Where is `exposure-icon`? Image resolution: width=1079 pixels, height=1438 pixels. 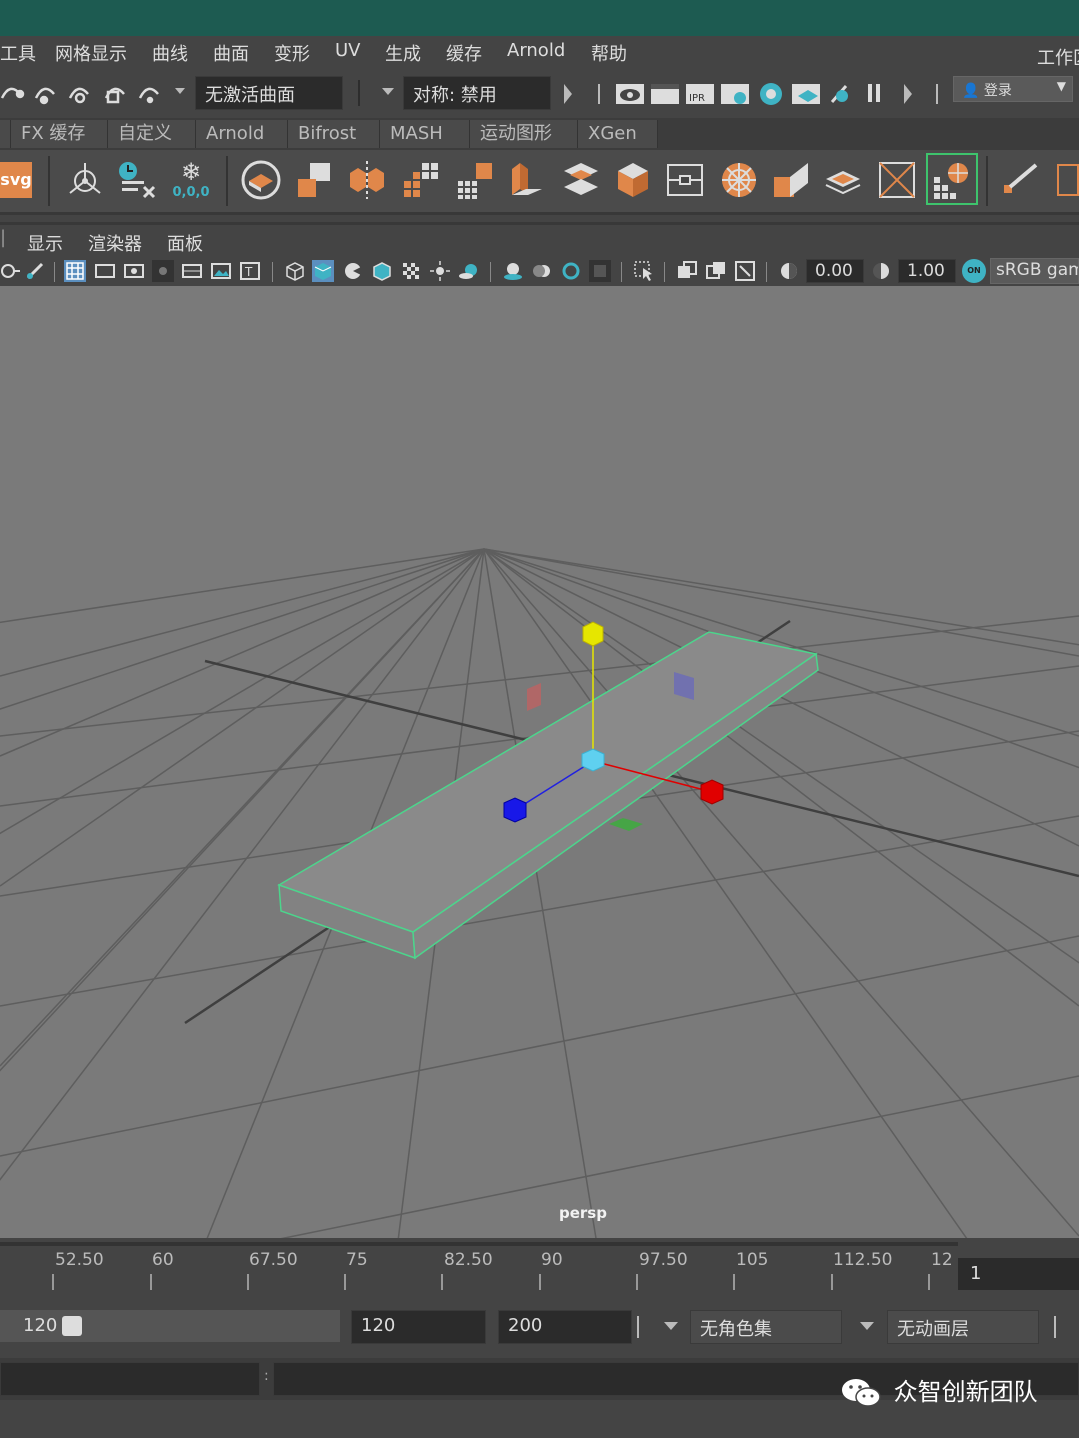
exposure-icon is located at coordinates (789, 271).